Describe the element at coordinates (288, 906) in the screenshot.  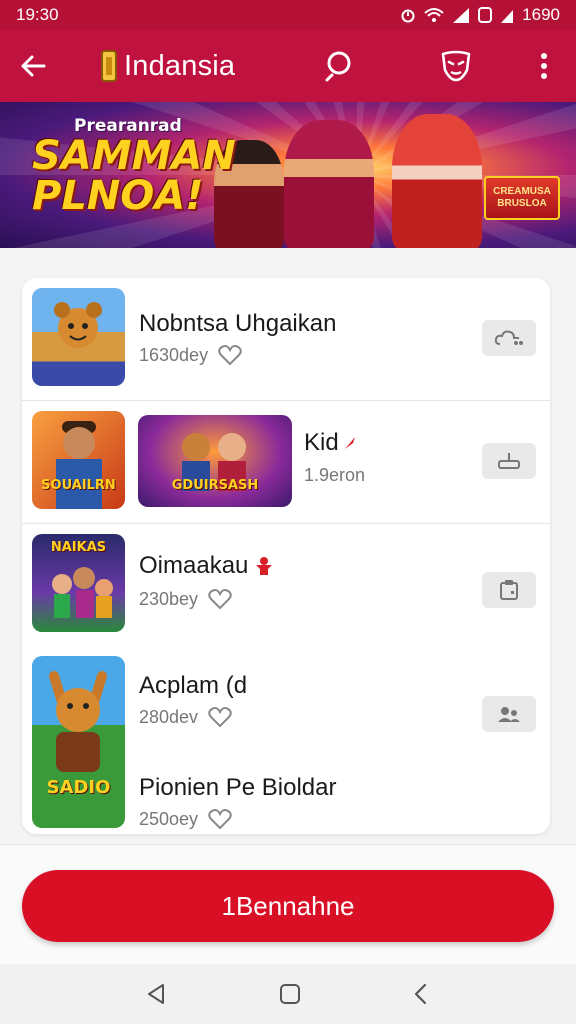
I see `primary-action-button: 1Bennahne` at that location.